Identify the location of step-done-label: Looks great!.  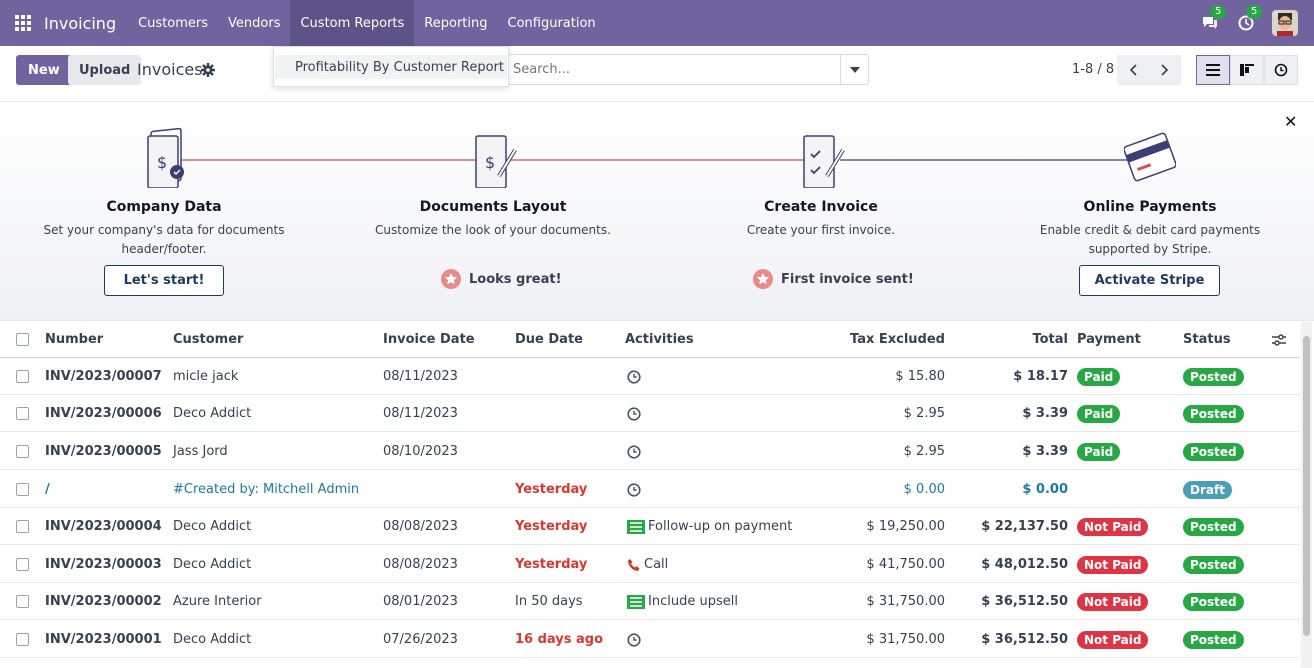
(515, 279).